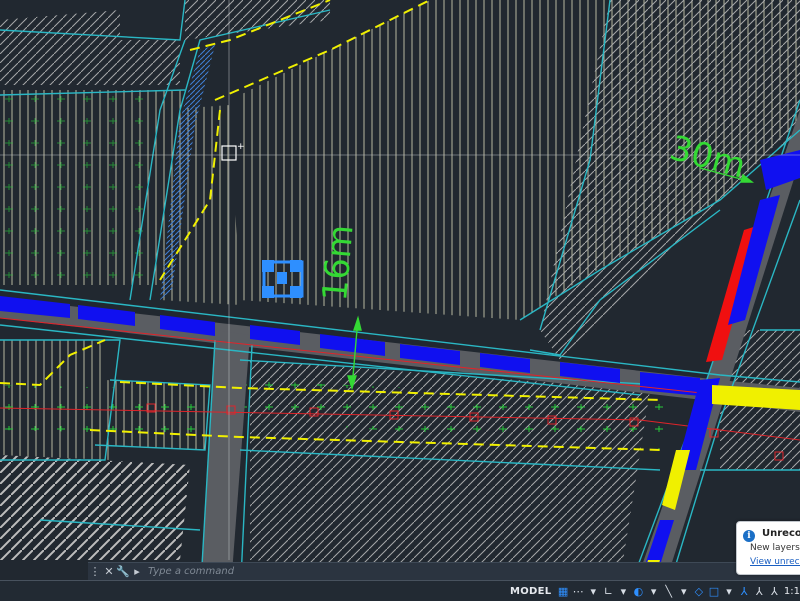 The width and height of the screenshot is (800, 601). I want to click on command-input, so click(428, 571).